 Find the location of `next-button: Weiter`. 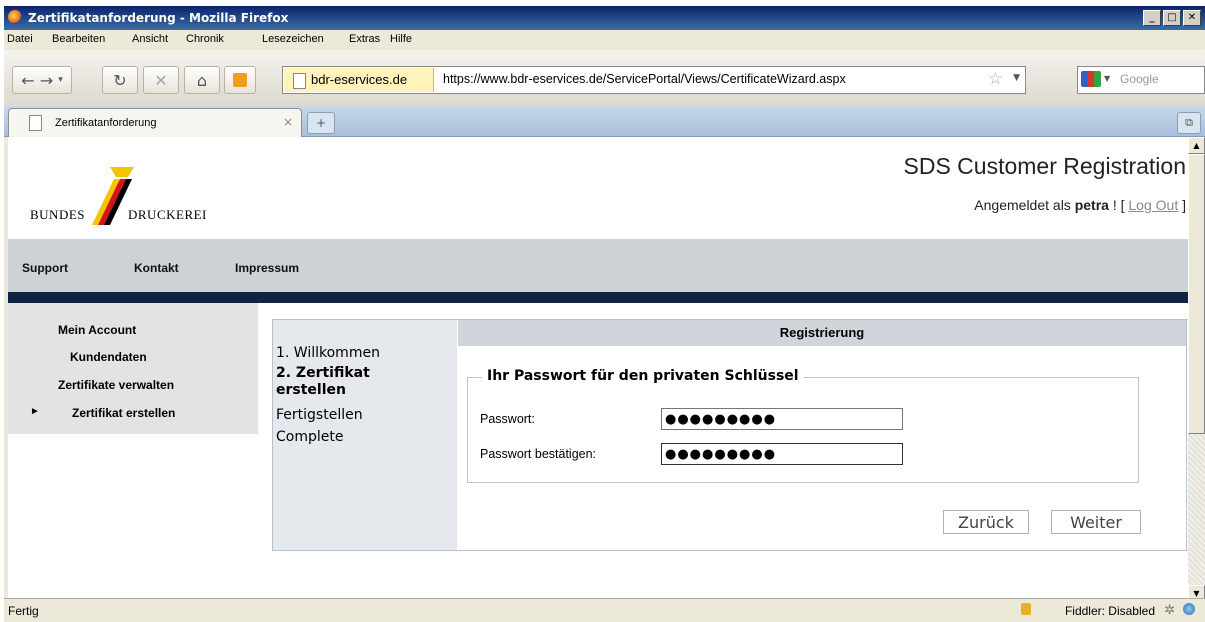

next-button: Weiter is located at coordinates (1096, 522).